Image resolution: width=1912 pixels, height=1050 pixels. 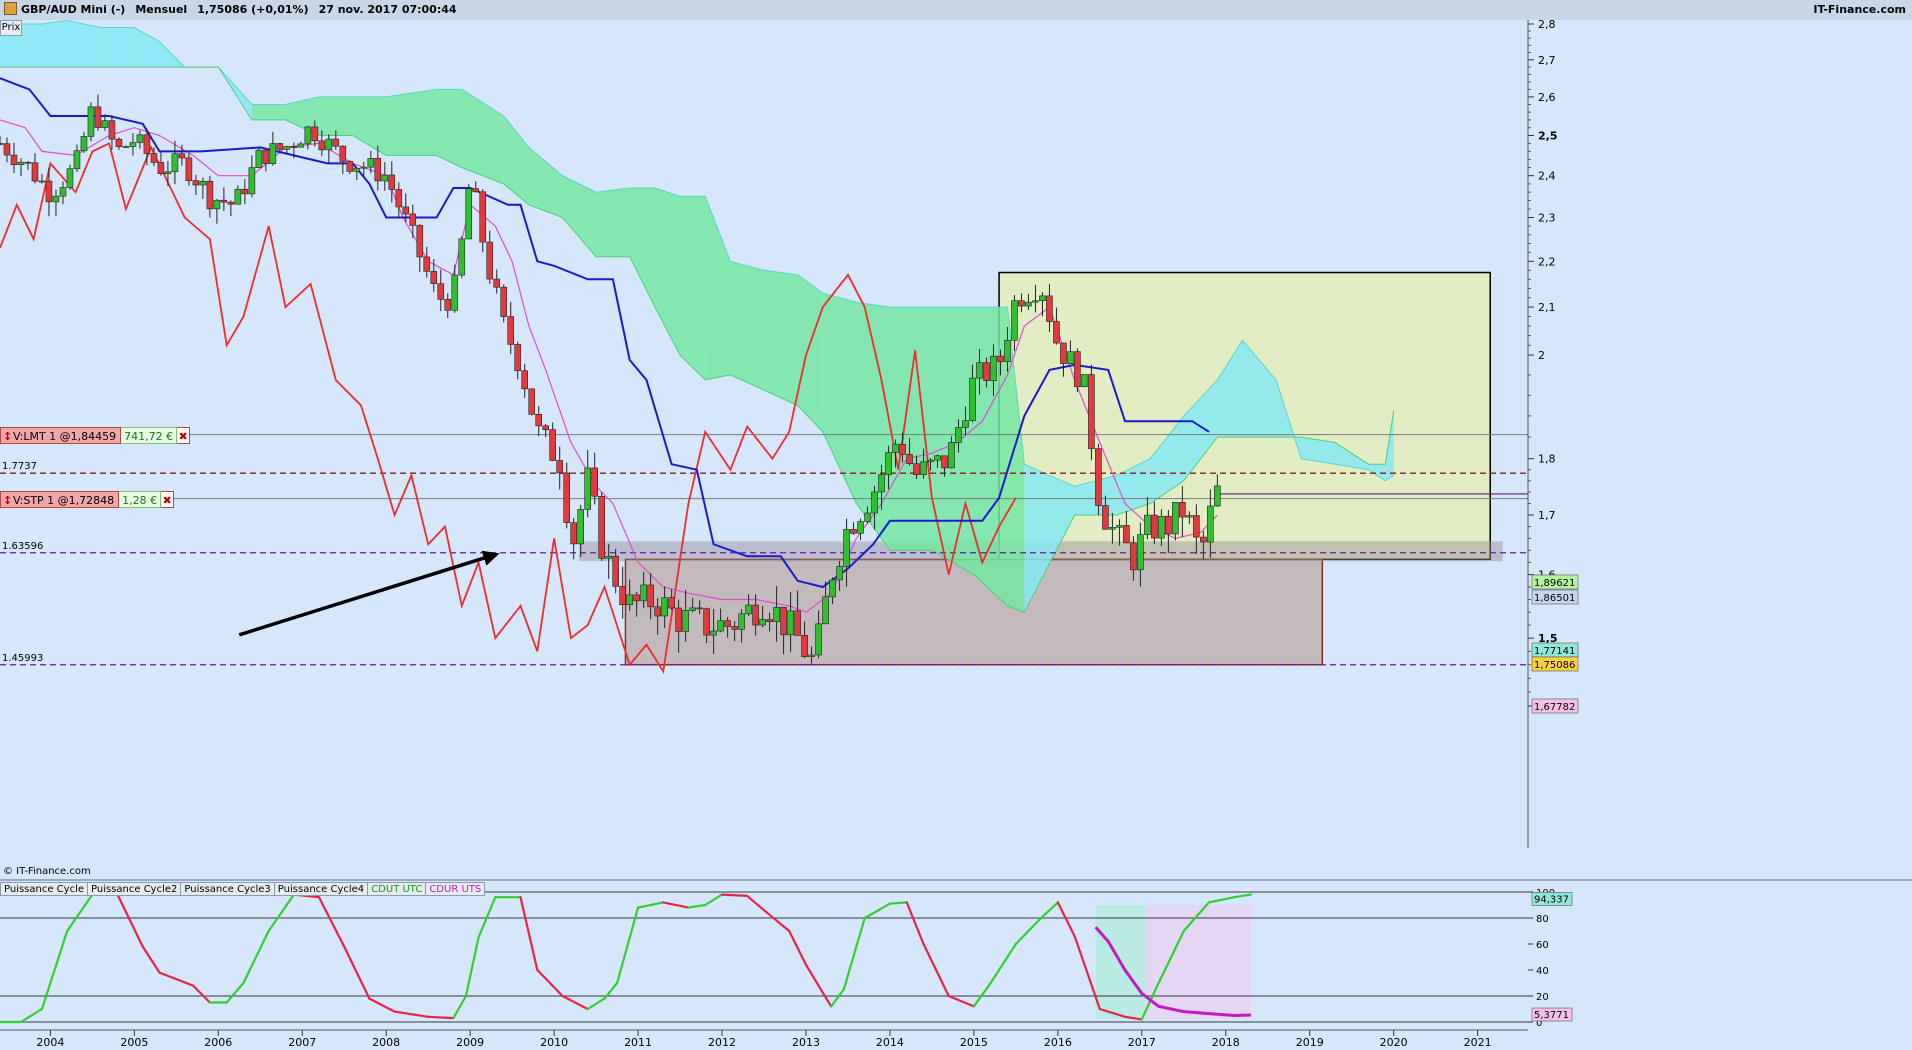 What do you see at coordinates (1547, 515) in the screenshot?
I see `price-tick-label: 1,7` at bounding box center [1547, 515].